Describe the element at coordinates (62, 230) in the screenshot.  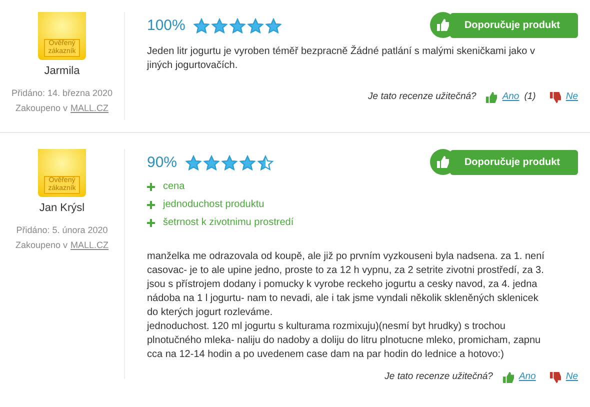
I see `date-added: Přidáno: 5. února 2020` at that location.